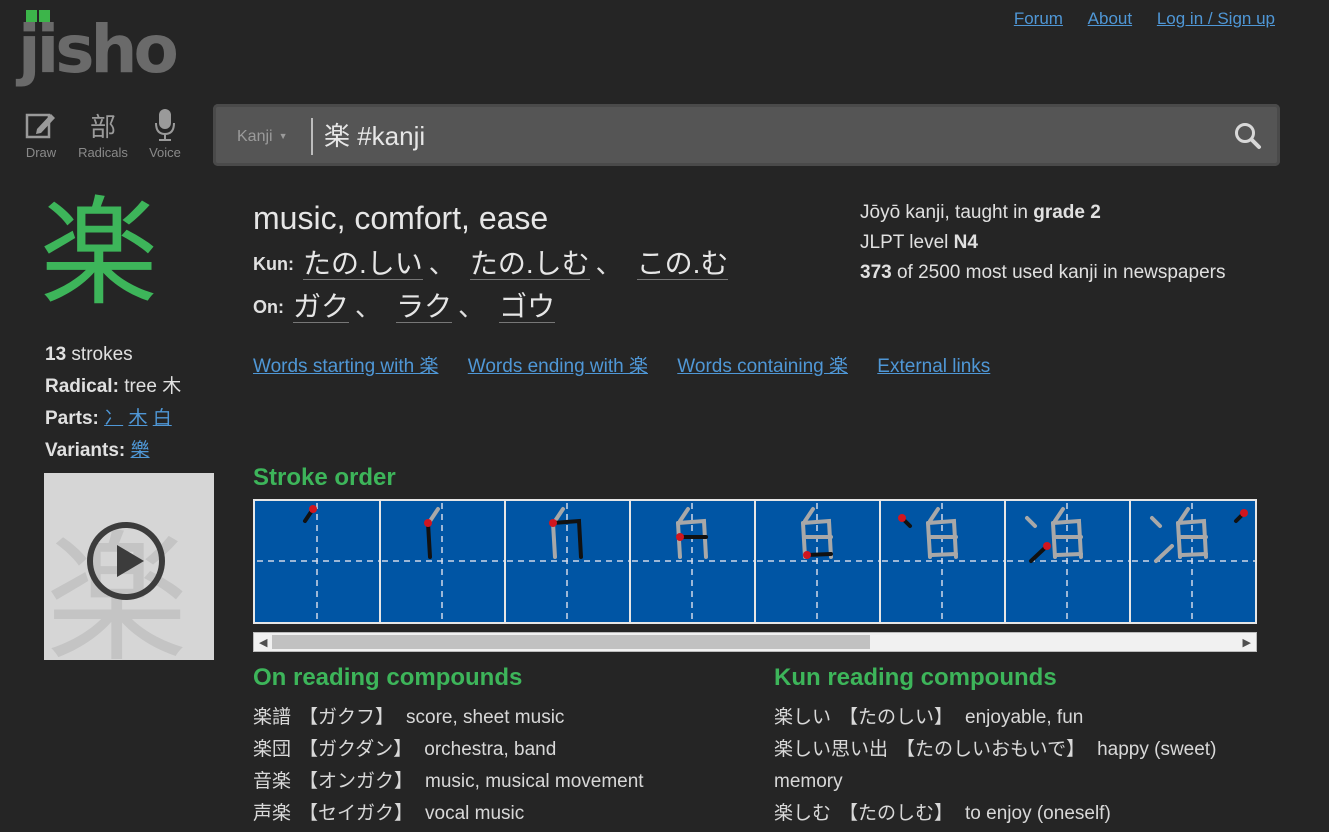 This screenshot has width=1329, height=832. Describe the element at coordinates (103, 152) in the screenshot. I see `radicals-tool-label: Radicals` at that location.